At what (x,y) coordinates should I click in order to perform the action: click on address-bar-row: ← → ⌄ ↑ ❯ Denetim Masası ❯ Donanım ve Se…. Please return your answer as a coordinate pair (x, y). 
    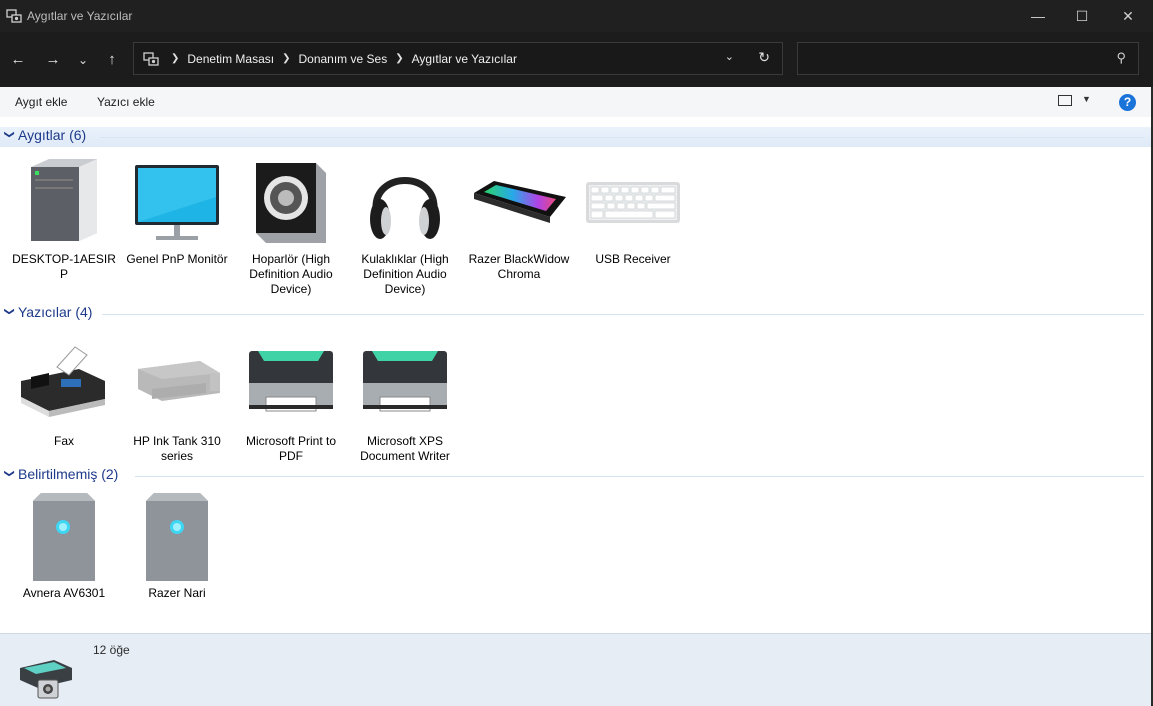
    Looking at the image, I should click on (576, 59).